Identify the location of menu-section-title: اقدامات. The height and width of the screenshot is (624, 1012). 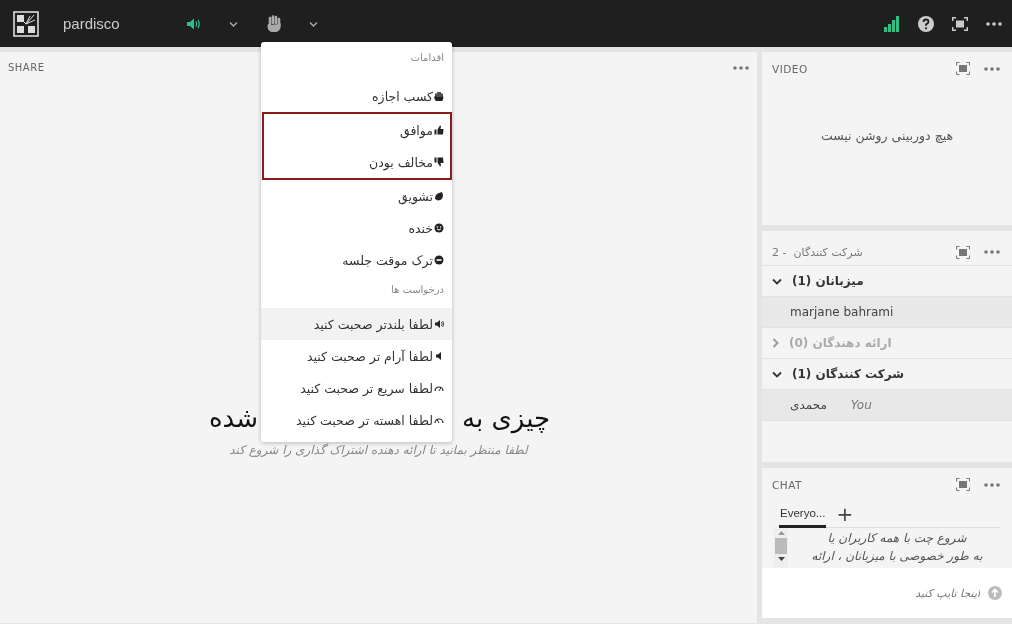
(427, 58).